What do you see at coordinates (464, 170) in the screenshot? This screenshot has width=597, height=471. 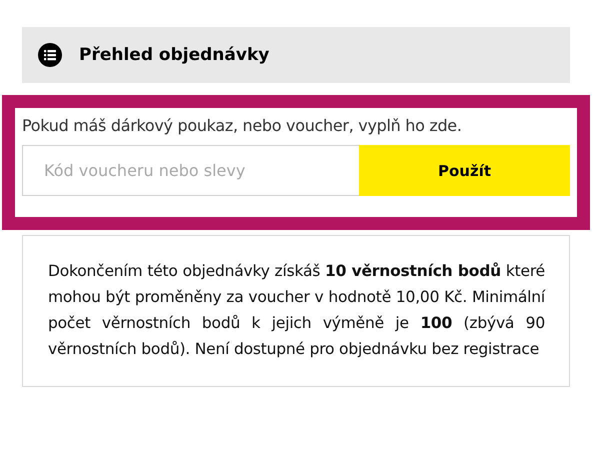 I see `apply-button: Použít` at bounding box center [464, 170].